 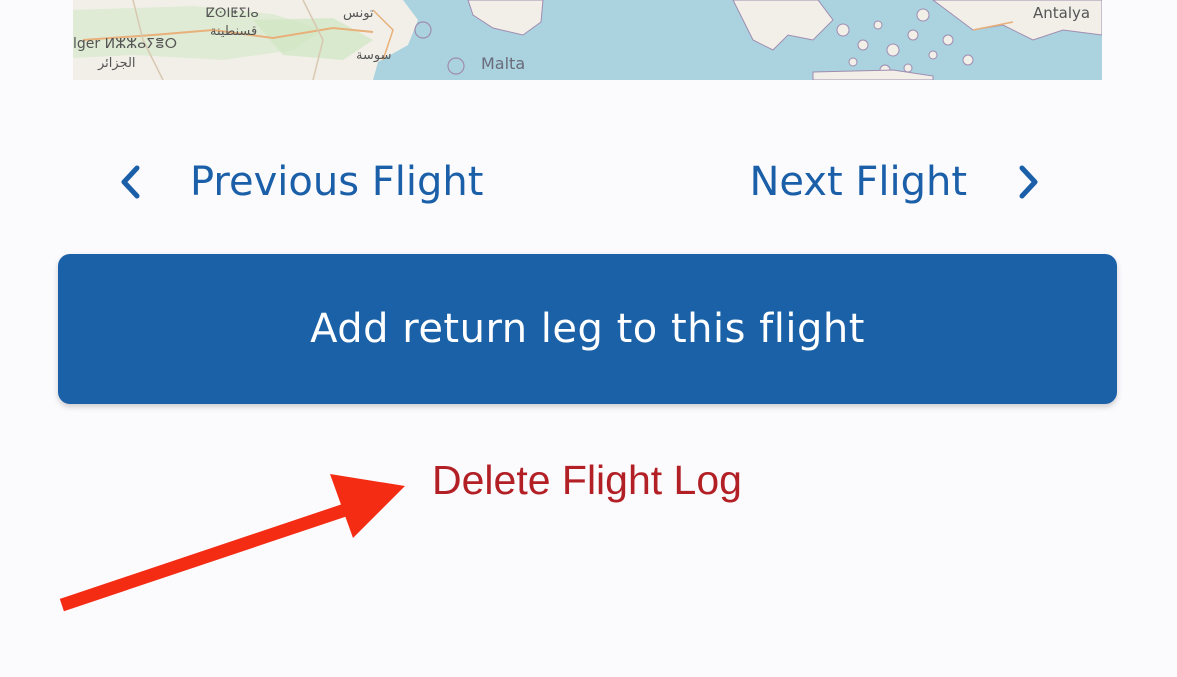 I want to click on next-flight-label: Next Flight, so click(x=858, y=182).